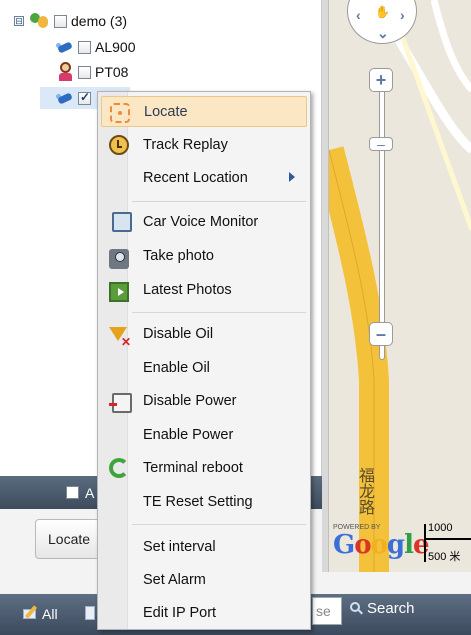 Image resolution: width=471 pixels, height=635 pixels. What do you see at coordinates (119, 259) in the screenshot?
I see `camera-icon` at bounding box center [119, 259].